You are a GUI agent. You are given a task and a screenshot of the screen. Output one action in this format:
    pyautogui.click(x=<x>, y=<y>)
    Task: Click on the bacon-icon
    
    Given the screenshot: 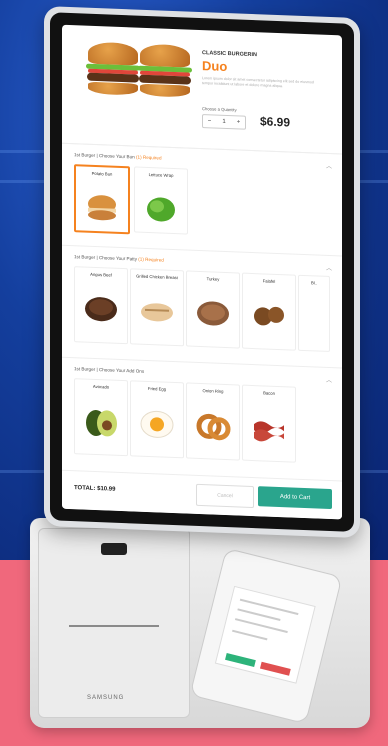 What is the action you would take?
    pyautogui.click(x=269, y=431)
    